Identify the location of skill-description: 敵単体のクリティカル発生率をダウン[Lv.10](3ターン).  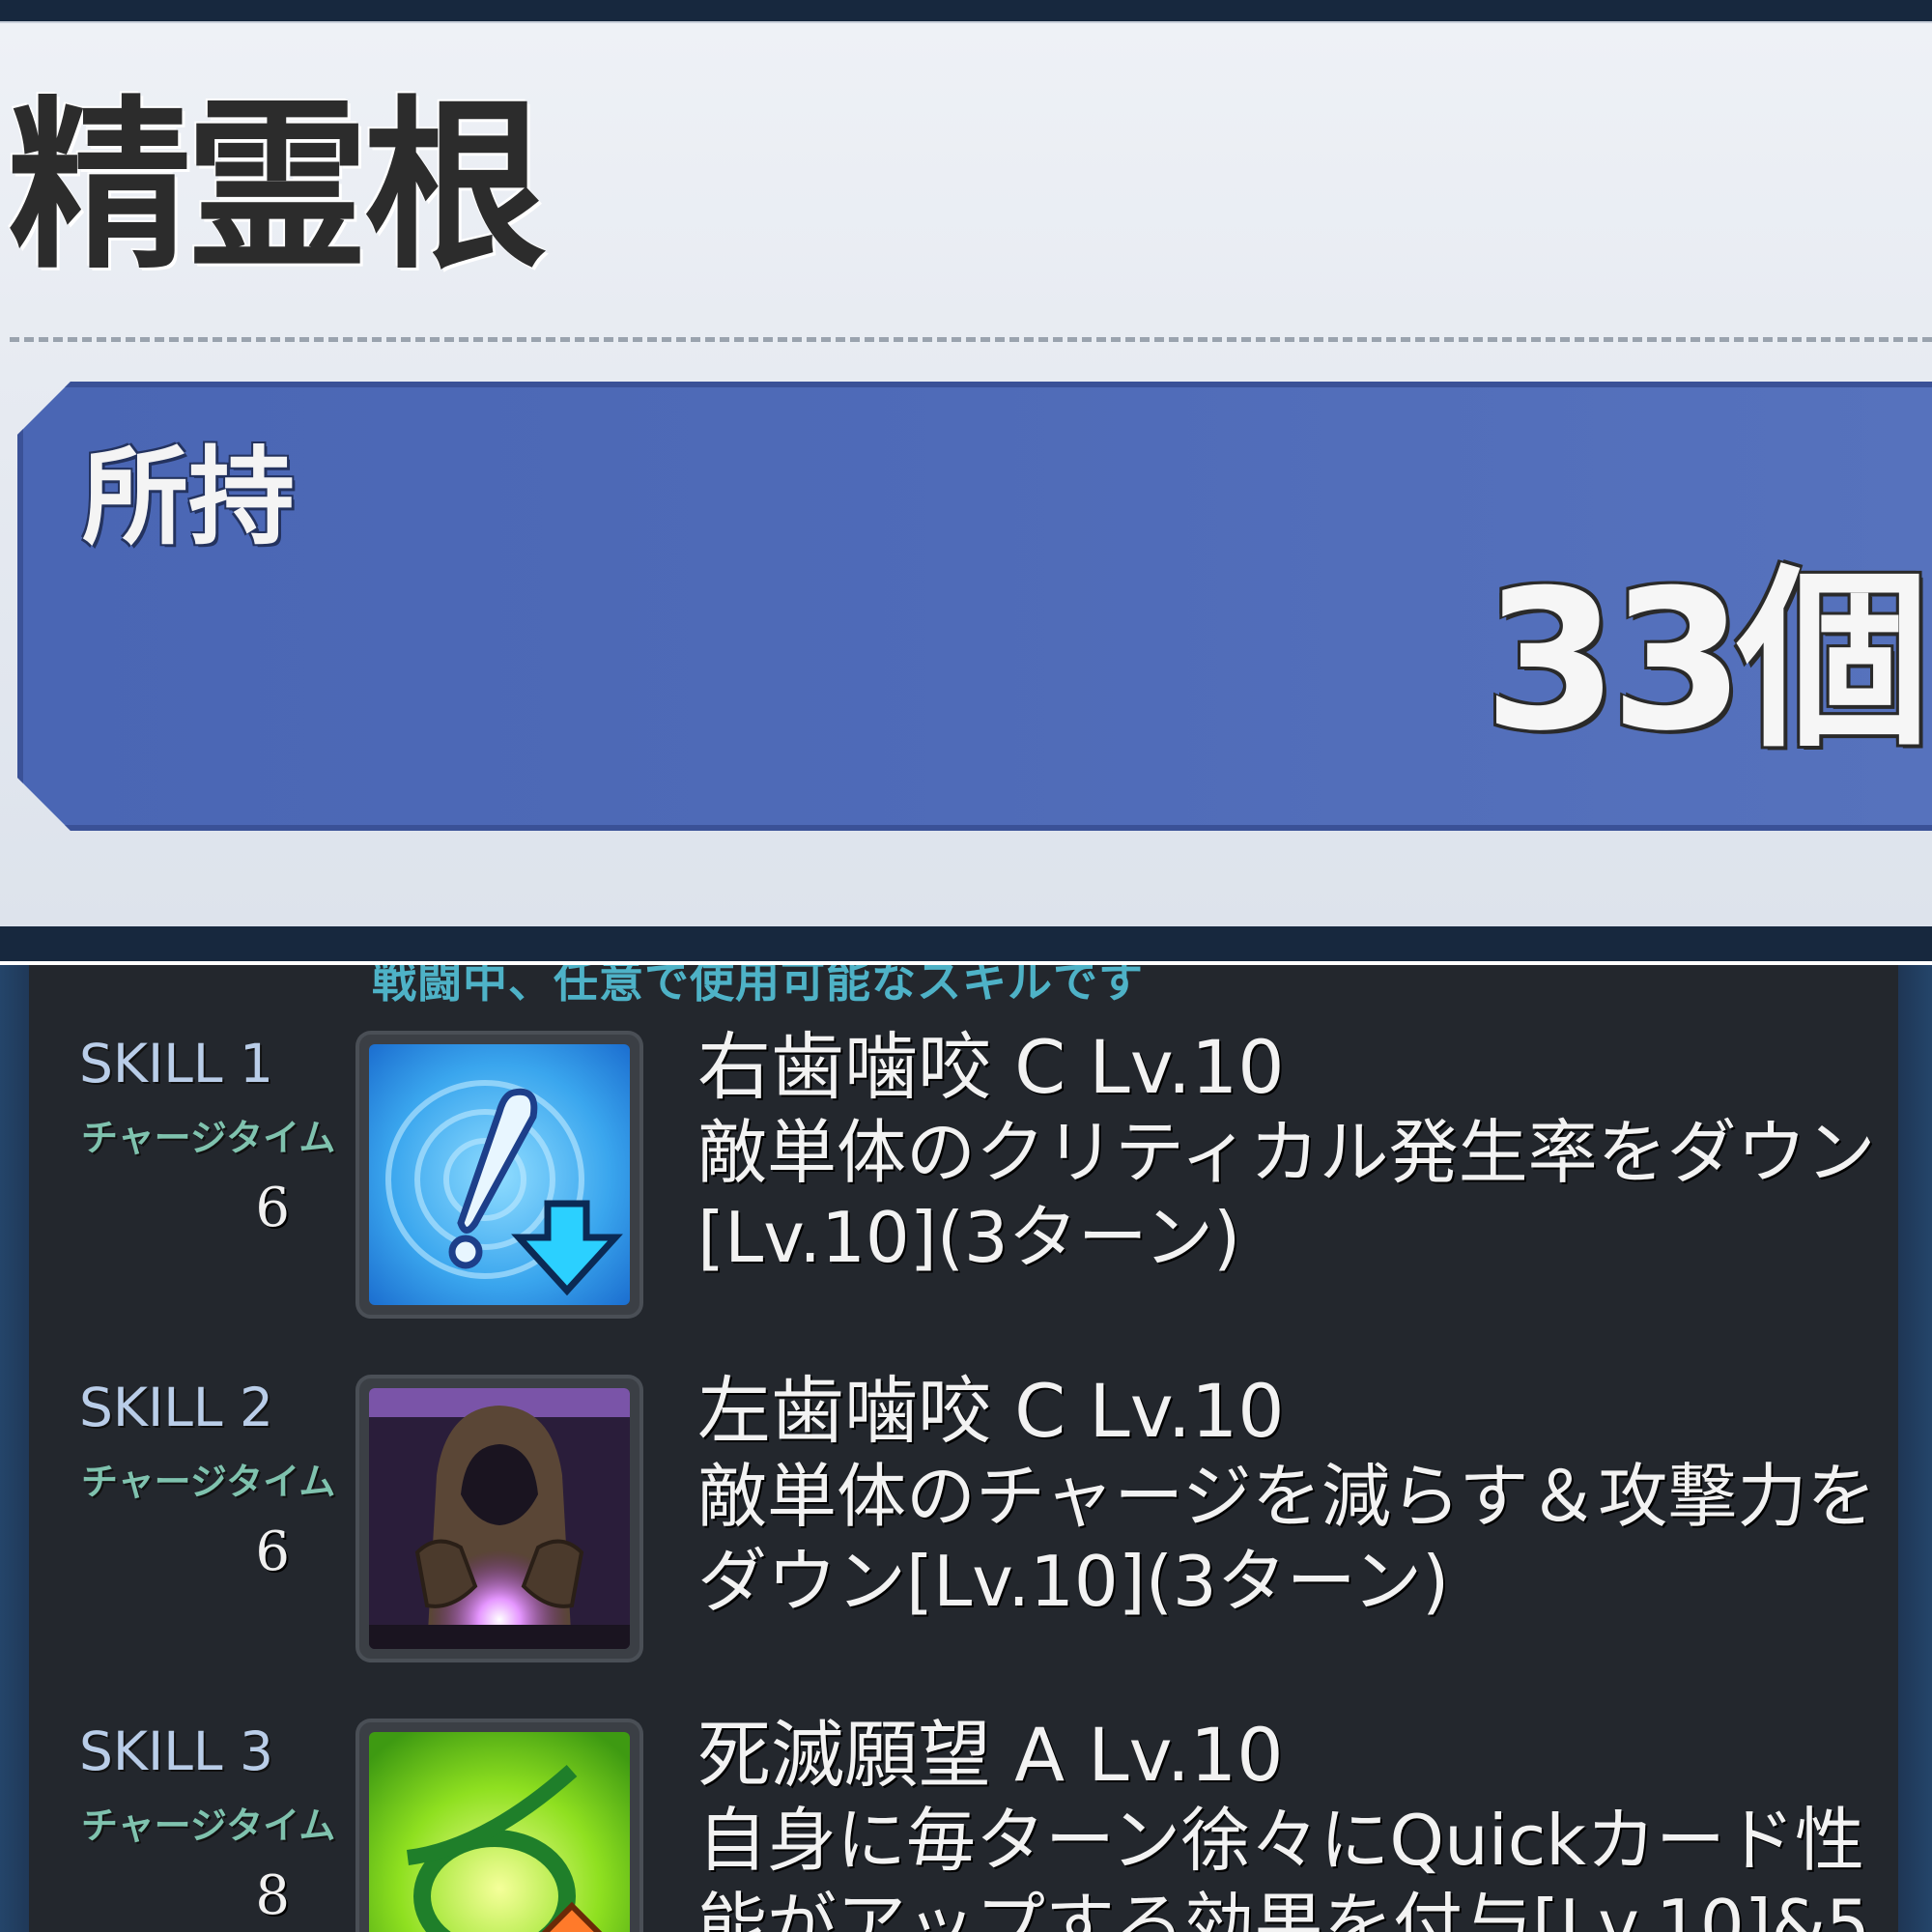
(1286, 1195).